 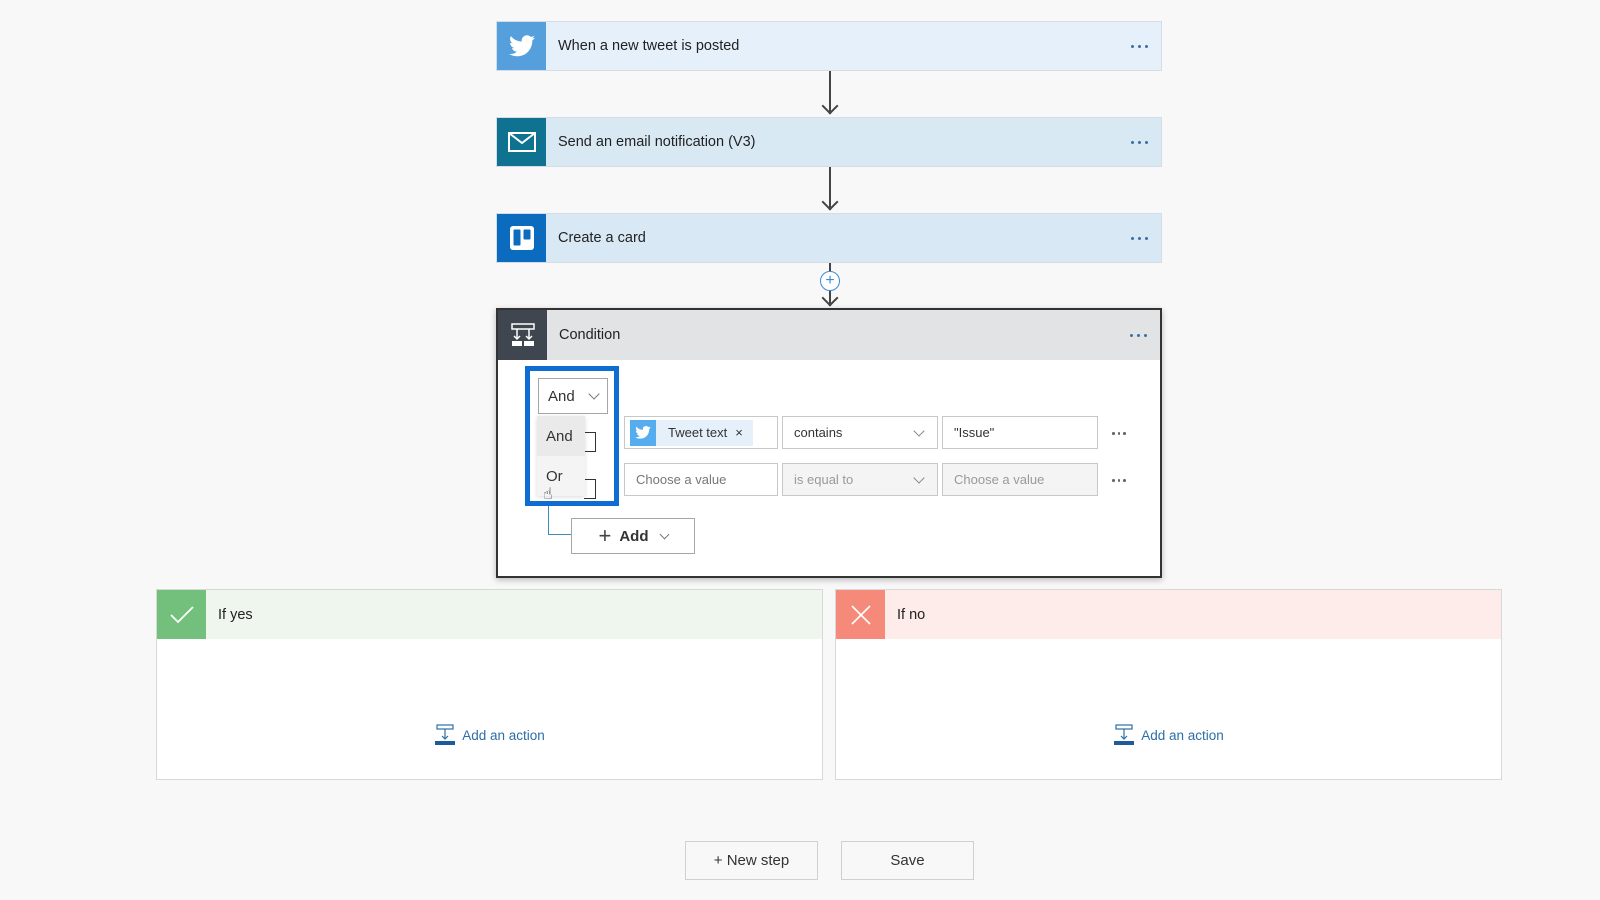 I want to click on step-send-email: Send an email notification (V3), so click(x=829, y=142).